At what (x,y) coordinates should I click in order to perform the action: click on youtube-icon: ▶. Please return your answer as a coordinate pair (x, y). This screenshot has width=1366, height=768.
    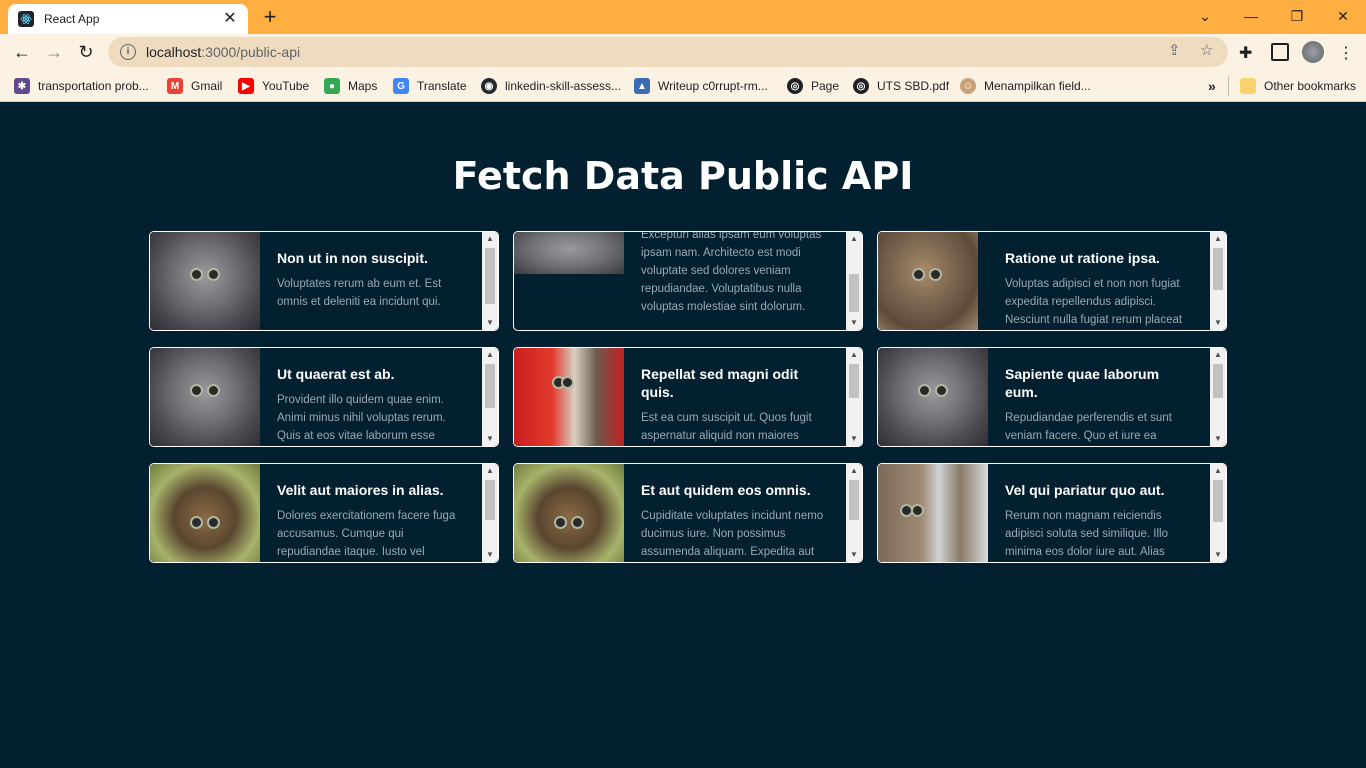
    Looking at the image, I should click on (246, 86).